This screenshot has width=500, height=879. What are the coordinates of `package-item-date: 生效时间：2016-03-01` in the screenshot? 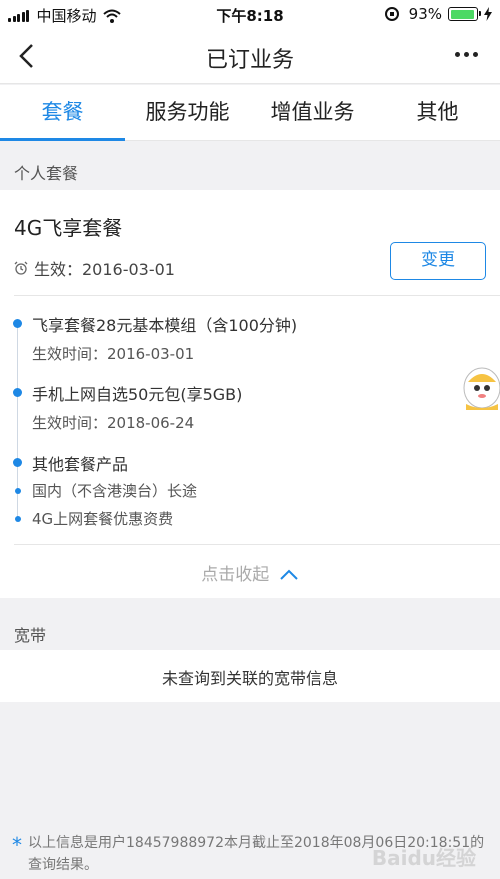 It's located at (113, 354).